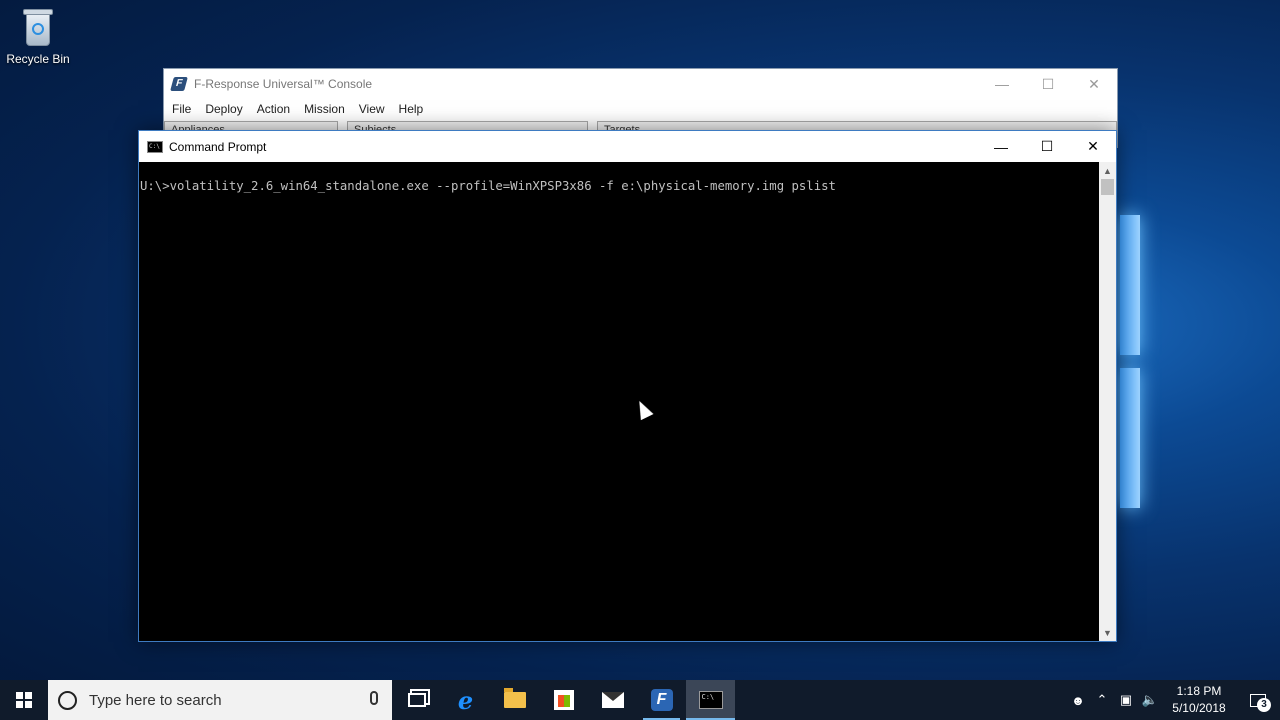 Image resolution: width=1280 pixels, height=720 pixels. I want to click on microphone-icon, so click(374, 698).